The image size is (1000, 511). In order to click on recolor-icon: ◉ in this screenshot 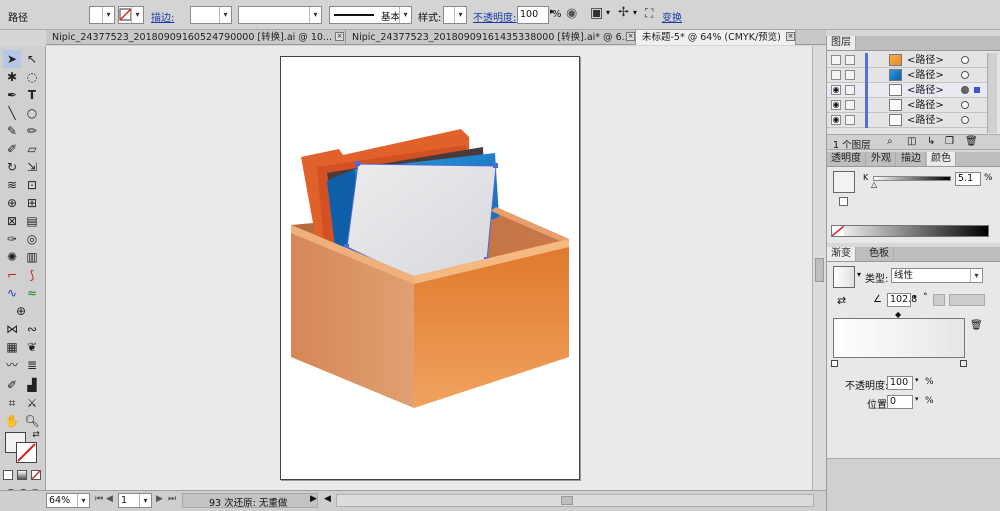, I will do `click(571, 13)`.